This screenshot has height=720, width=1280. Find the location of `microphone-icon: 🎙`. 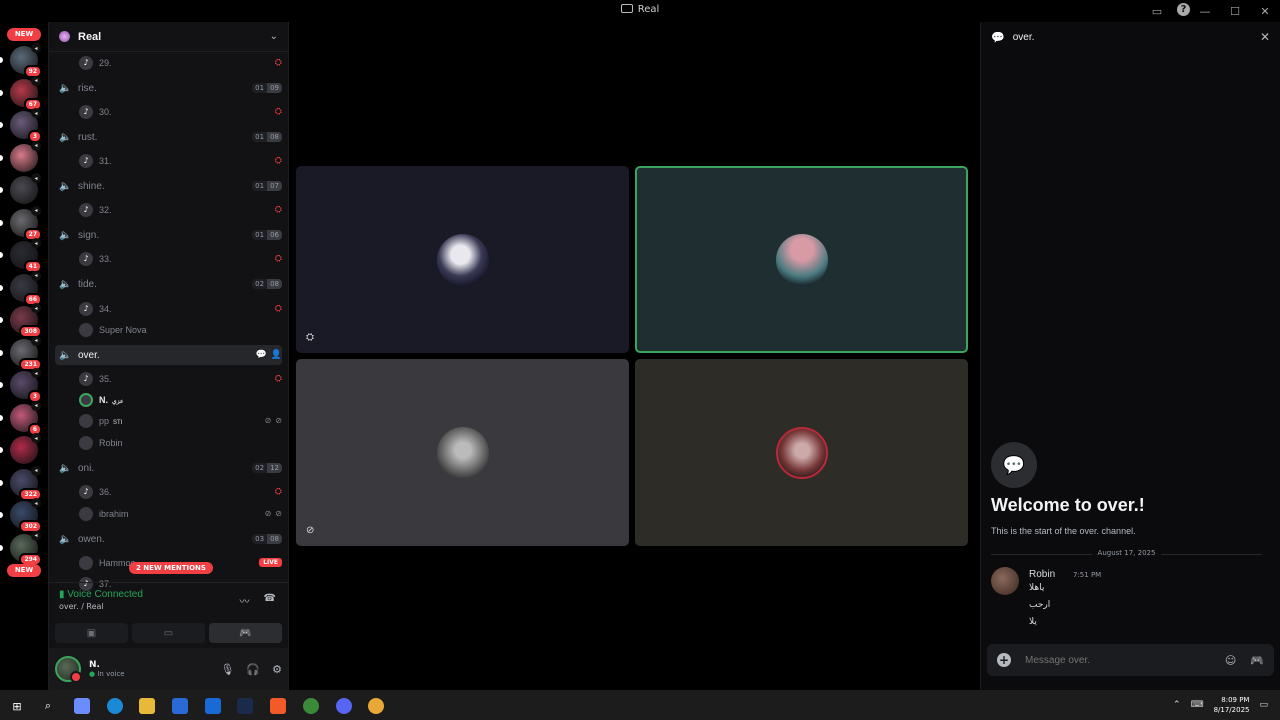

microphone-icon: 🎙 is located at coordinates (227, 669).